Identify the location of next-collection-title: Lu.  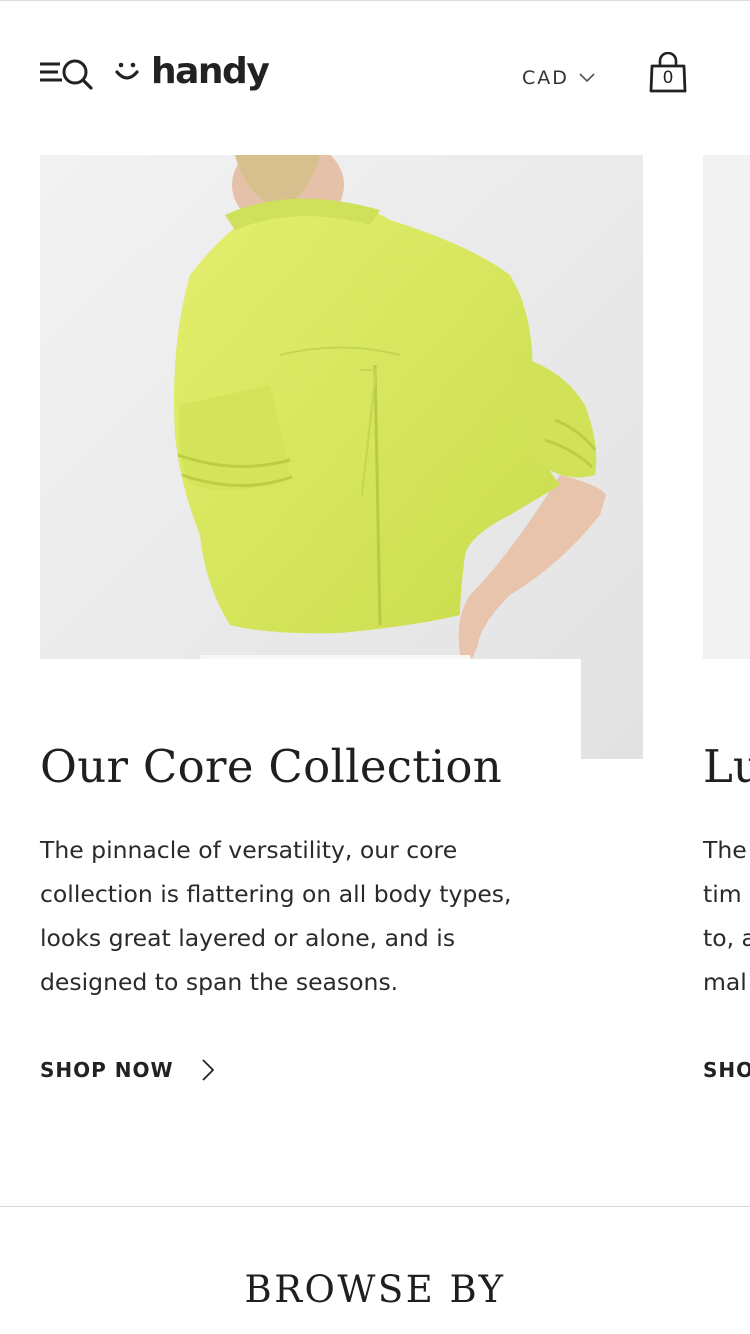
(726, 766).